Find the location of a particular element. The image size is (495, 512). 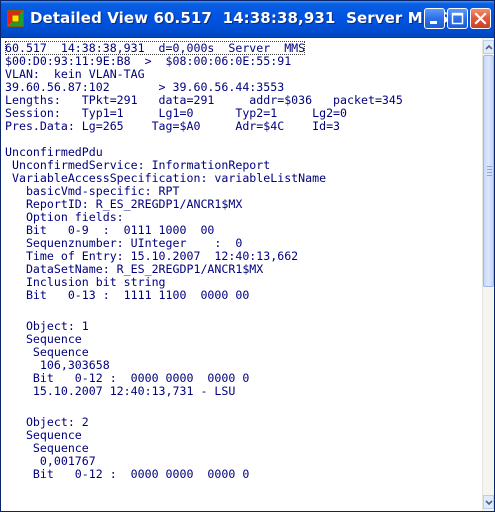

close-icon is located at coordinates (480, 18).